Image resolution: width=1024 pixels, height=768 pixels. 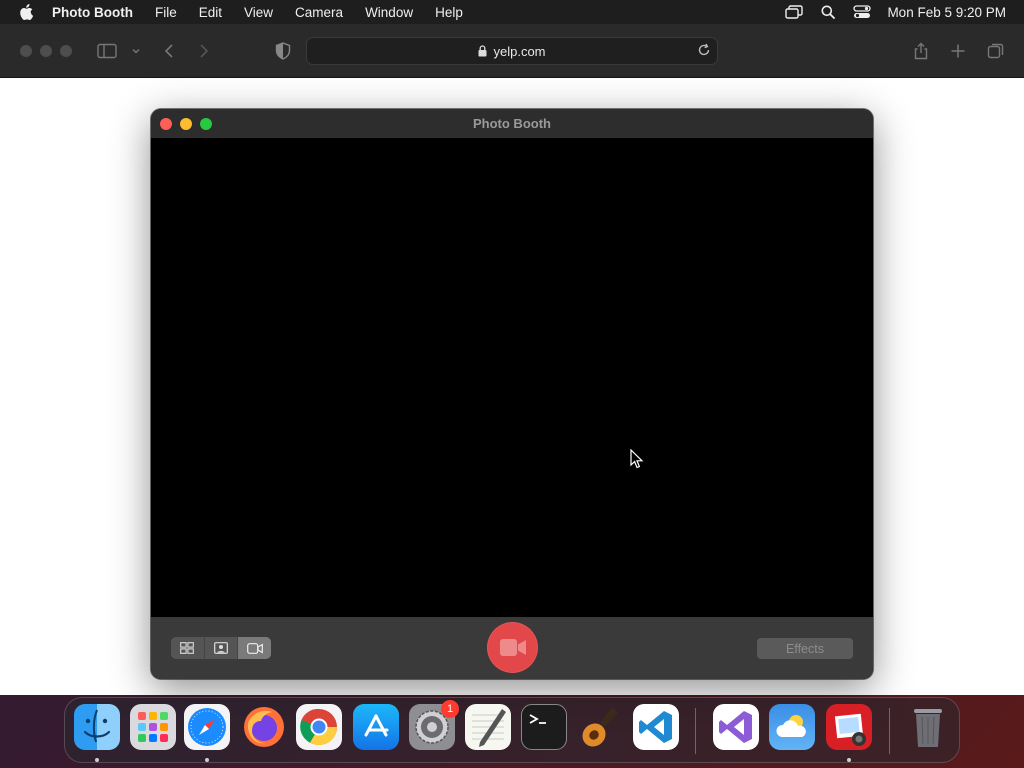 I want to click on single-photo-mode-button, so click(x=222, y=648).